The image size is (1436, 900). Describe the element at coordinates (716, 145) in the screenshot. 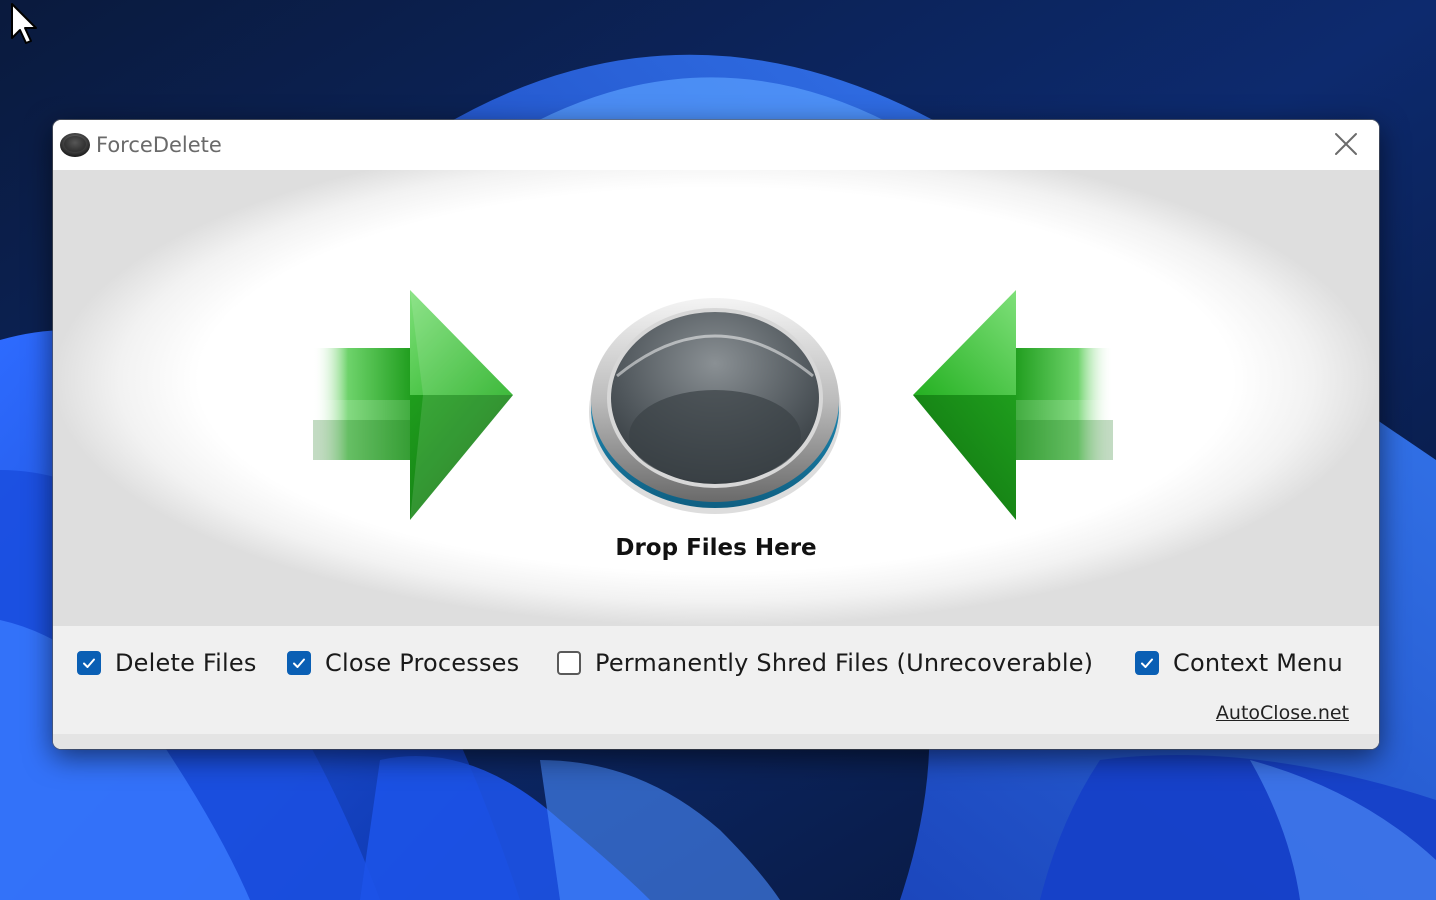

I see `title-bar: ForceDelete` at that location.